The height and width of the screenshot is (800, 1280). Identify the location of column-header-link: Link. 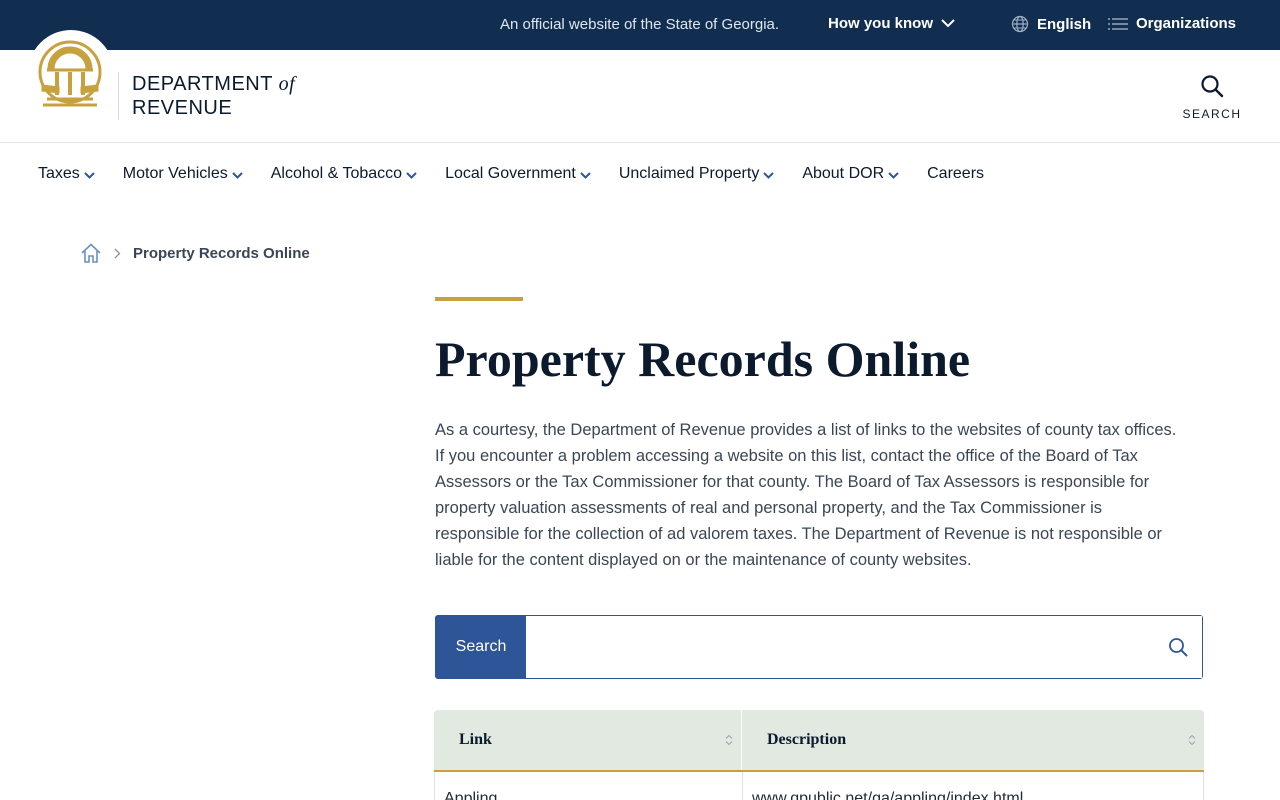
(588, 740).